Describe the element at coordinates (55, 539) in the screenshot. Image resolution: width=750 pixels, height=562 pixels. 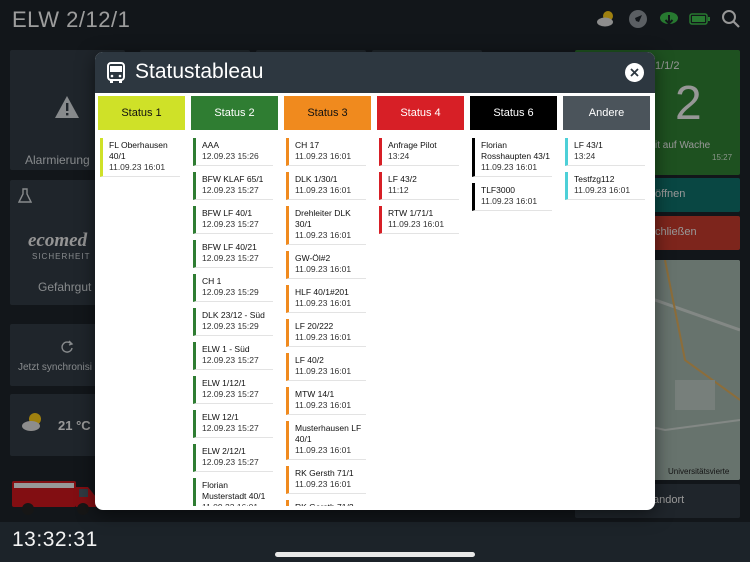
I see `clock: 13:32:31` at that location.